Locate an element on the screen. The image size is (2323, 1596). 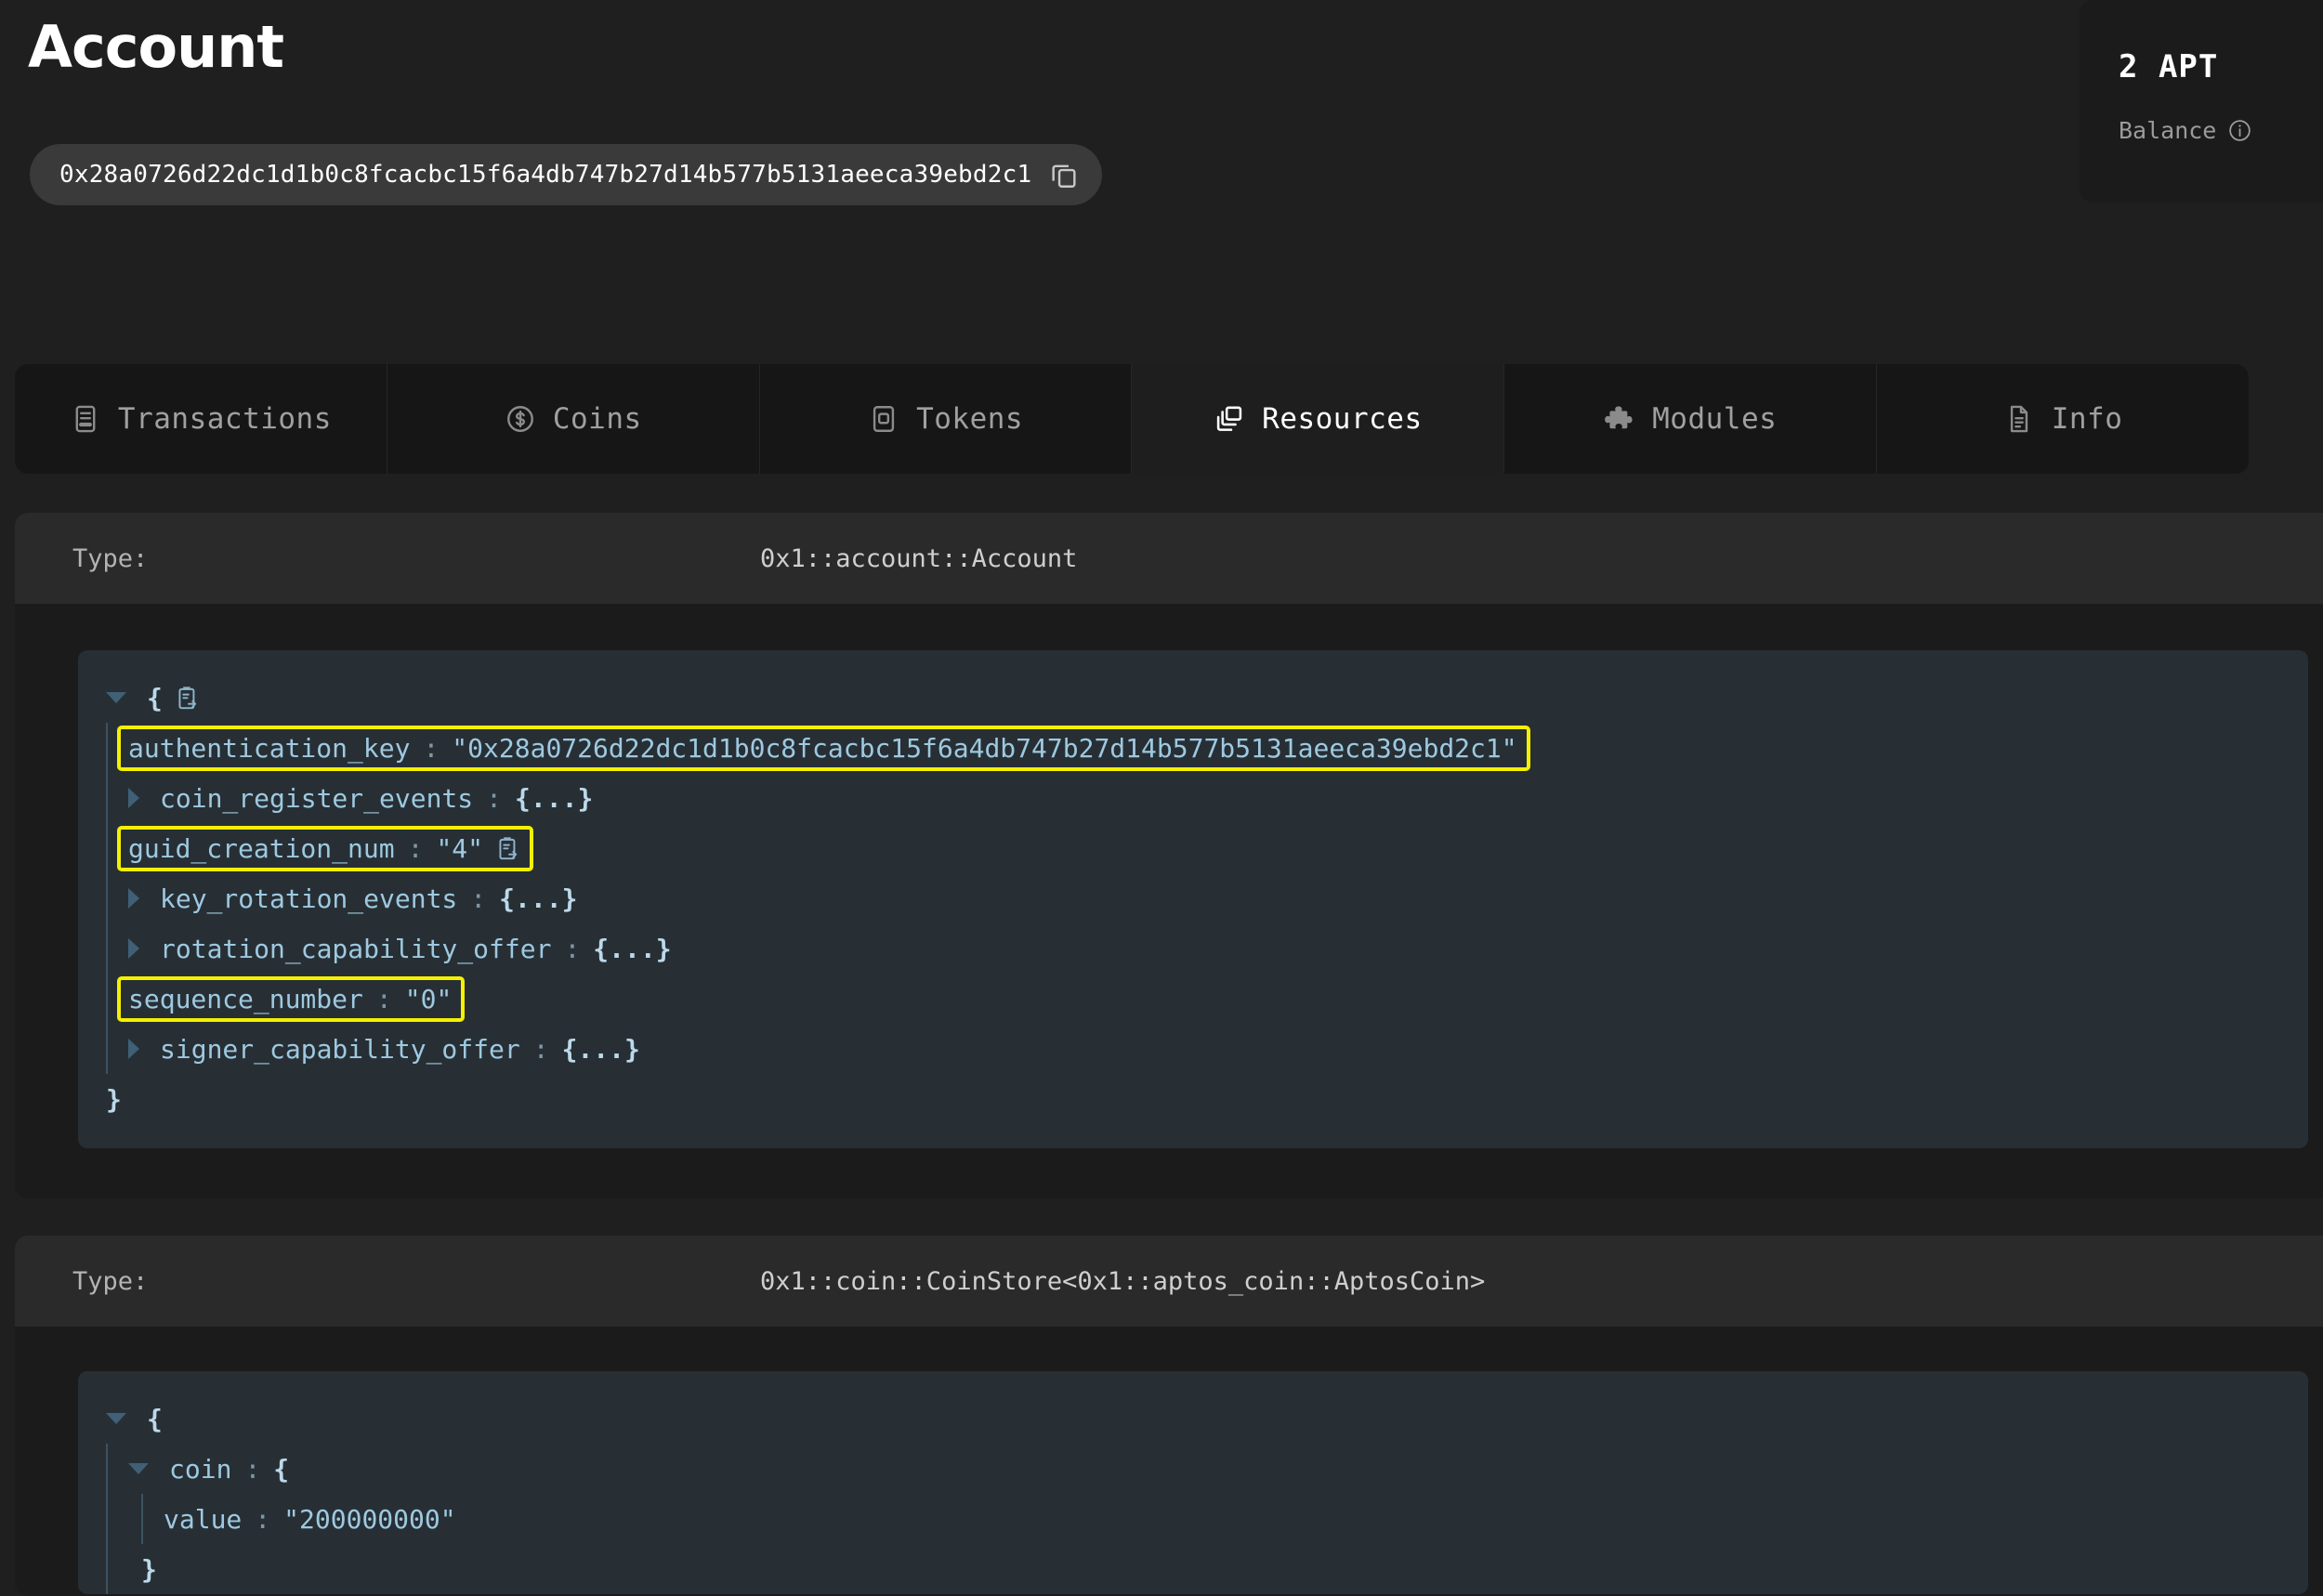
json-key: guid_creation_num is located at coordinates (261, 848).